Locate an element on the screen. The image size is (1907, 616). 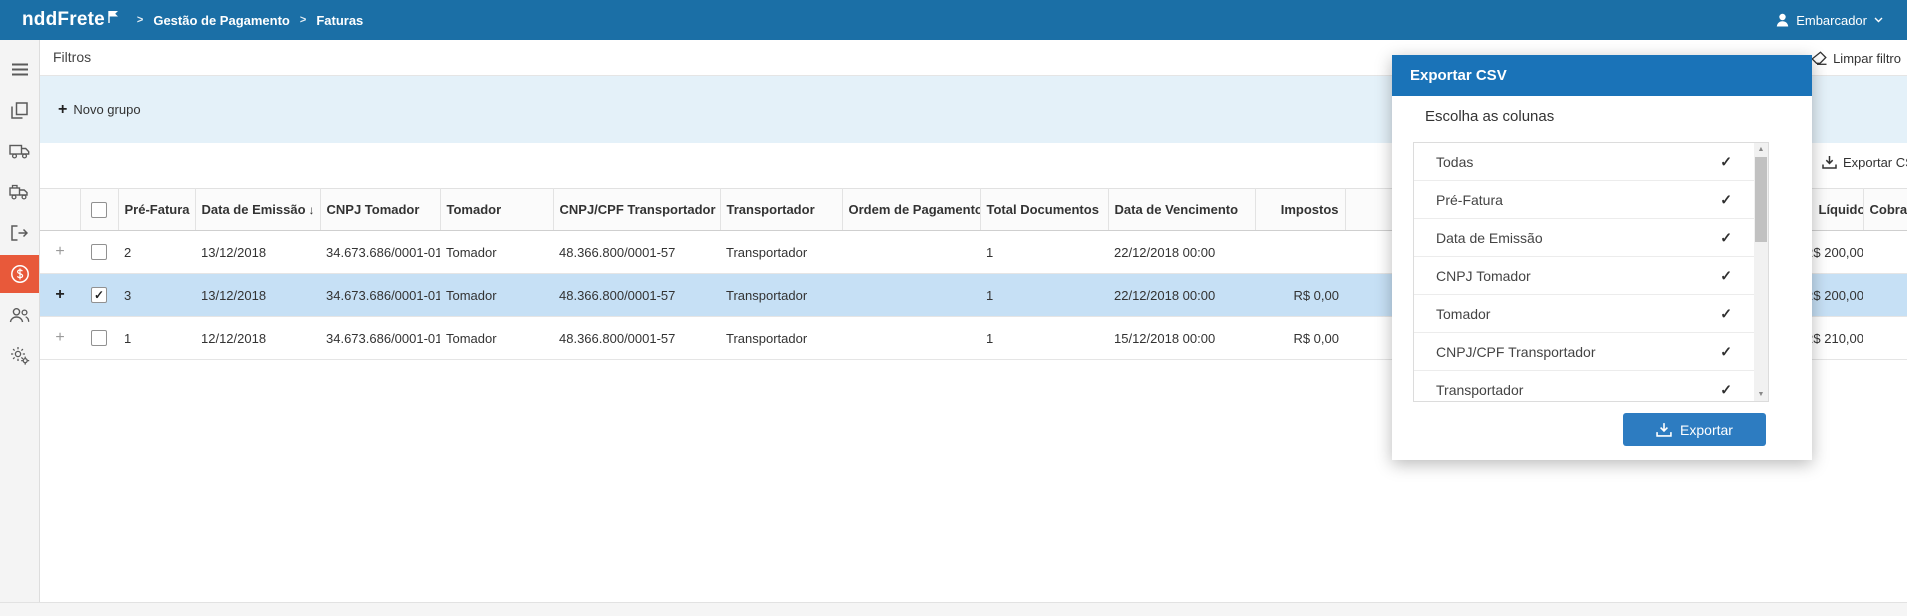
column-header-pre-fatura: Pré-Fatura is located at coordinates (157, 209).